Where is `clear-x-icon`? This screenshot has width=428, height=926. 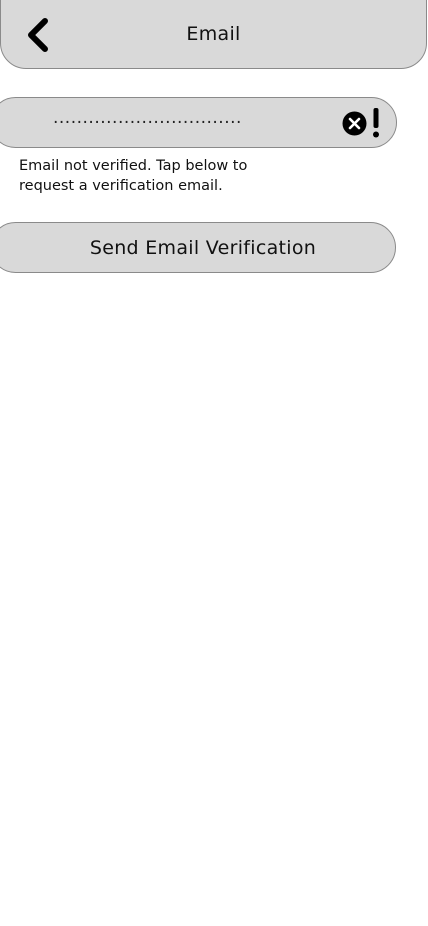
clear-x-icon is located at coordinates (354, 123).